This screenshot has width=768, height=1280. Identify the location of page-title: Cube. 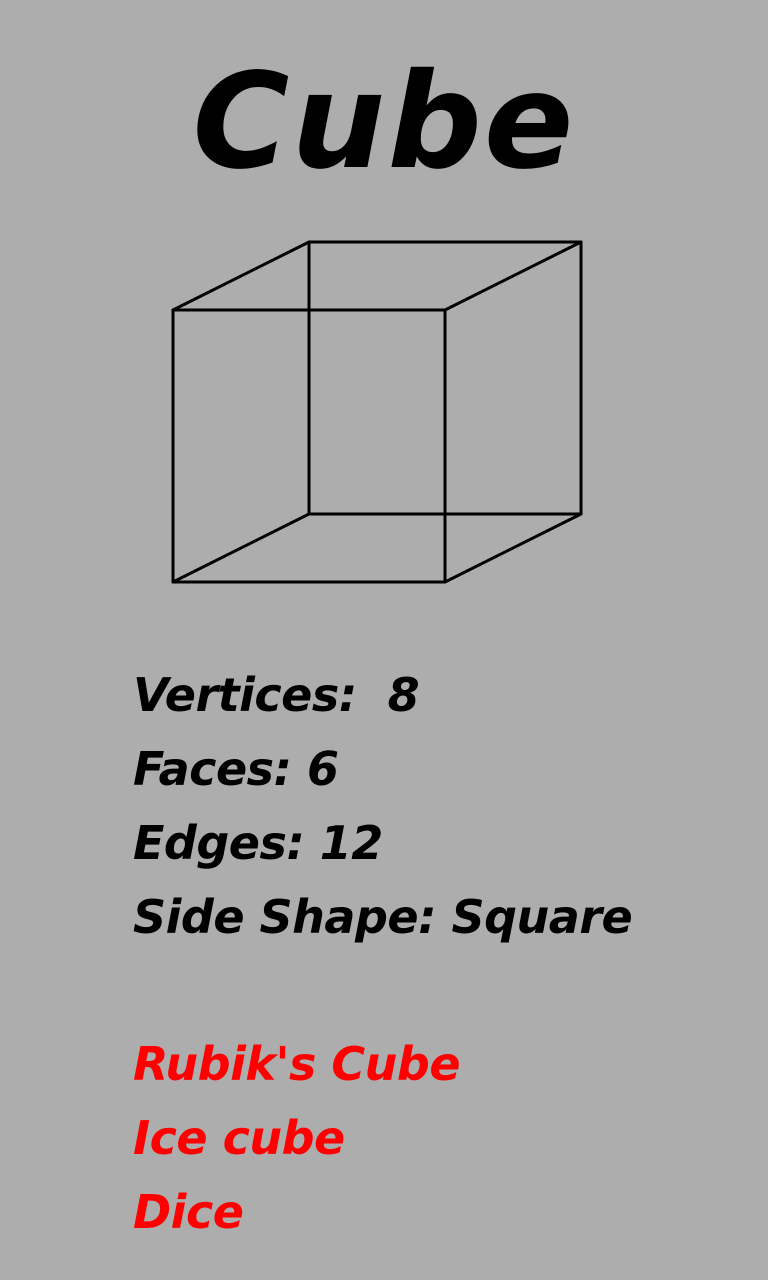
(384, 122).